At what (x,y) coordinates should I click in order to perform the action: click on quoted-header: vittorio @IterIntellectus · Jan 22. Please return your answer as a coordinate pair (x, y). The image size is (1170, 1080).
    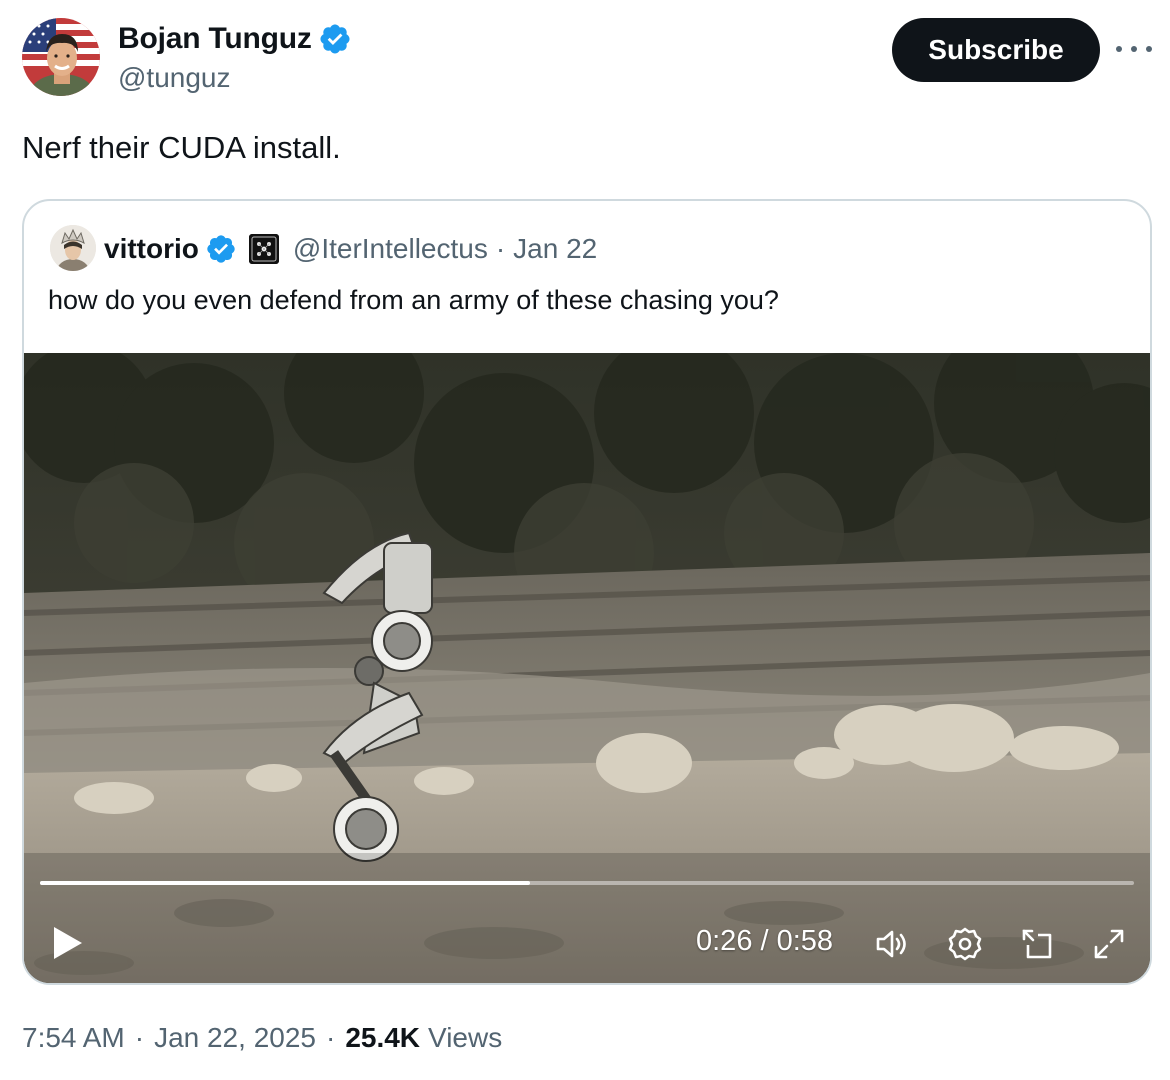
    Looking at the image, I should click on (350, 249).